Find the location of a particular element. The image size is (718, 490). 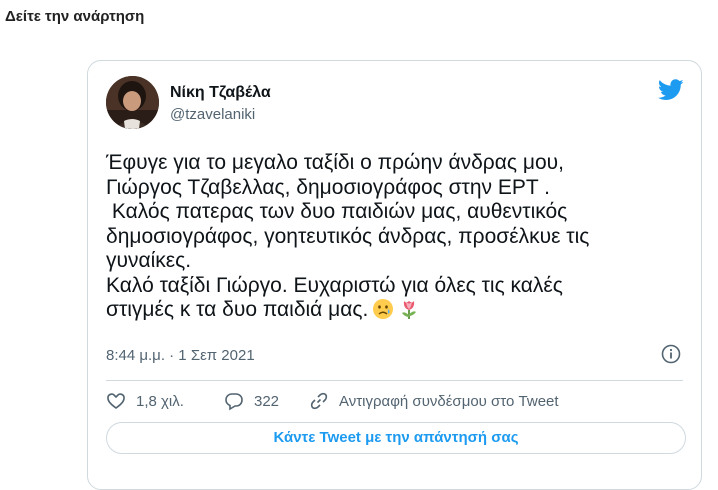

divider is located at coordinates (394, 380).